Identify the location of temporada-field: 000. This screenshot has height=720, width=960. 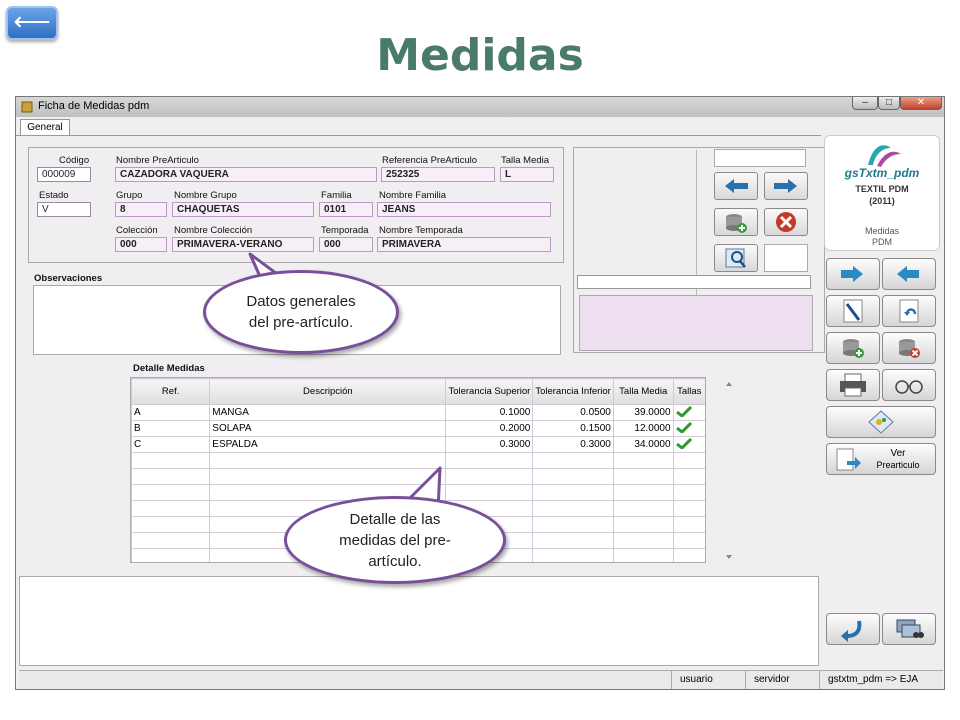
(346, 244).